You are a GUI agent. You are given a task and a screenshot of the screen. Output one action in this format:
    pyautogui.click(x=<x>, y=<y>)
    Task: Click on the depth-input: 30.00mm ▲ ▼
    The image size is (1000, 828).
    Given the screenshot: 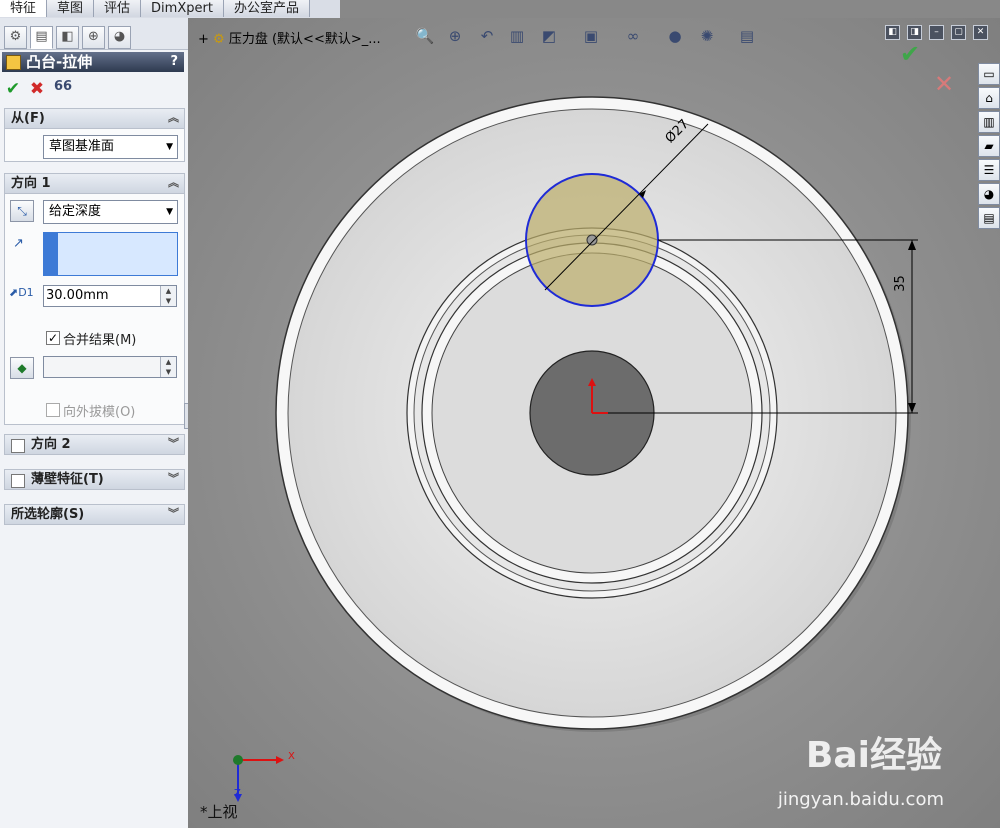 What is the action you would take?
    pyautogui.click(x=110, y=296)
    